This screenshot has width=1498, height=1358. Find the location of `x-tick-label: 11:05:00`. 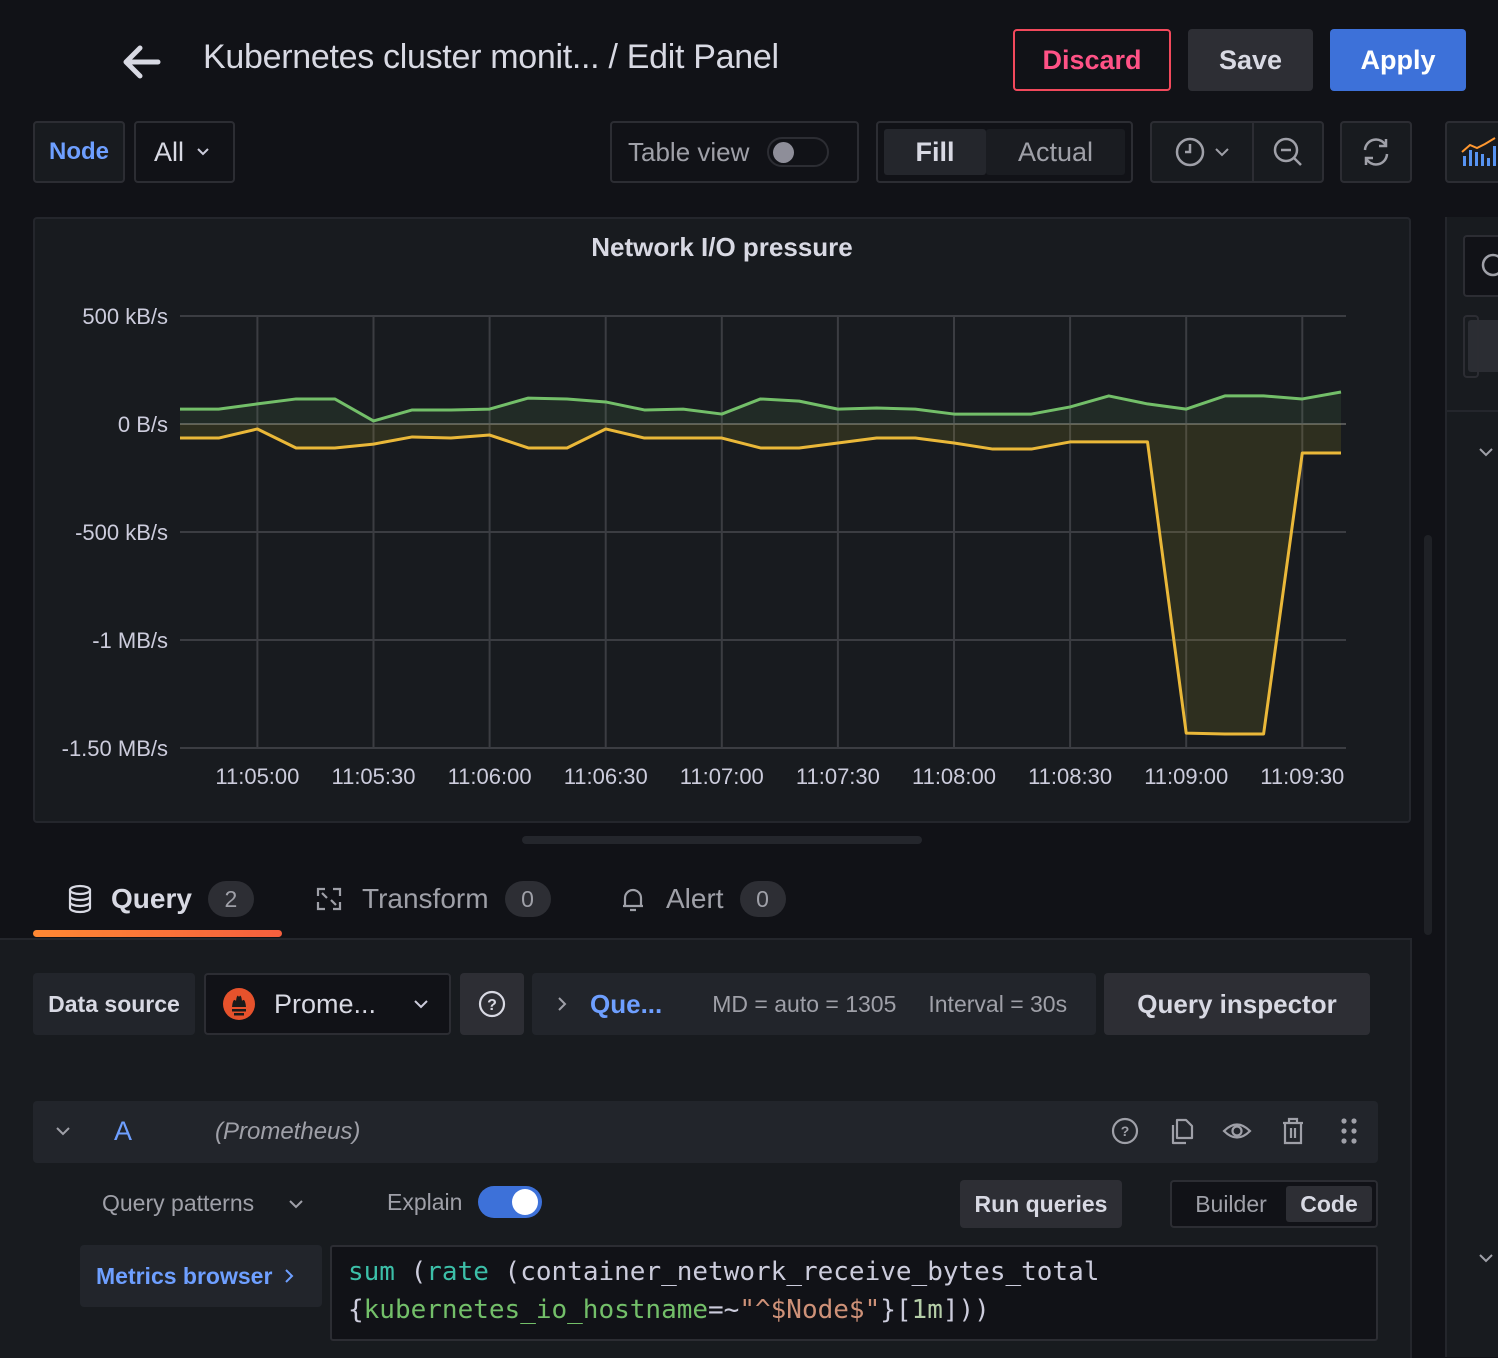

x-tick-label: 11:05:00 is located at coordinates (257, 776).